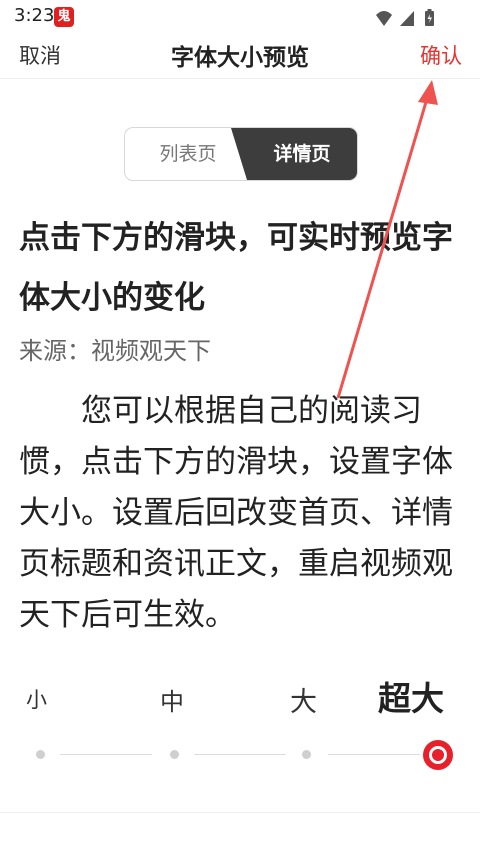 This screenshot has width=480, height=854. I want to click on slider-thumb, so click(438, 755).